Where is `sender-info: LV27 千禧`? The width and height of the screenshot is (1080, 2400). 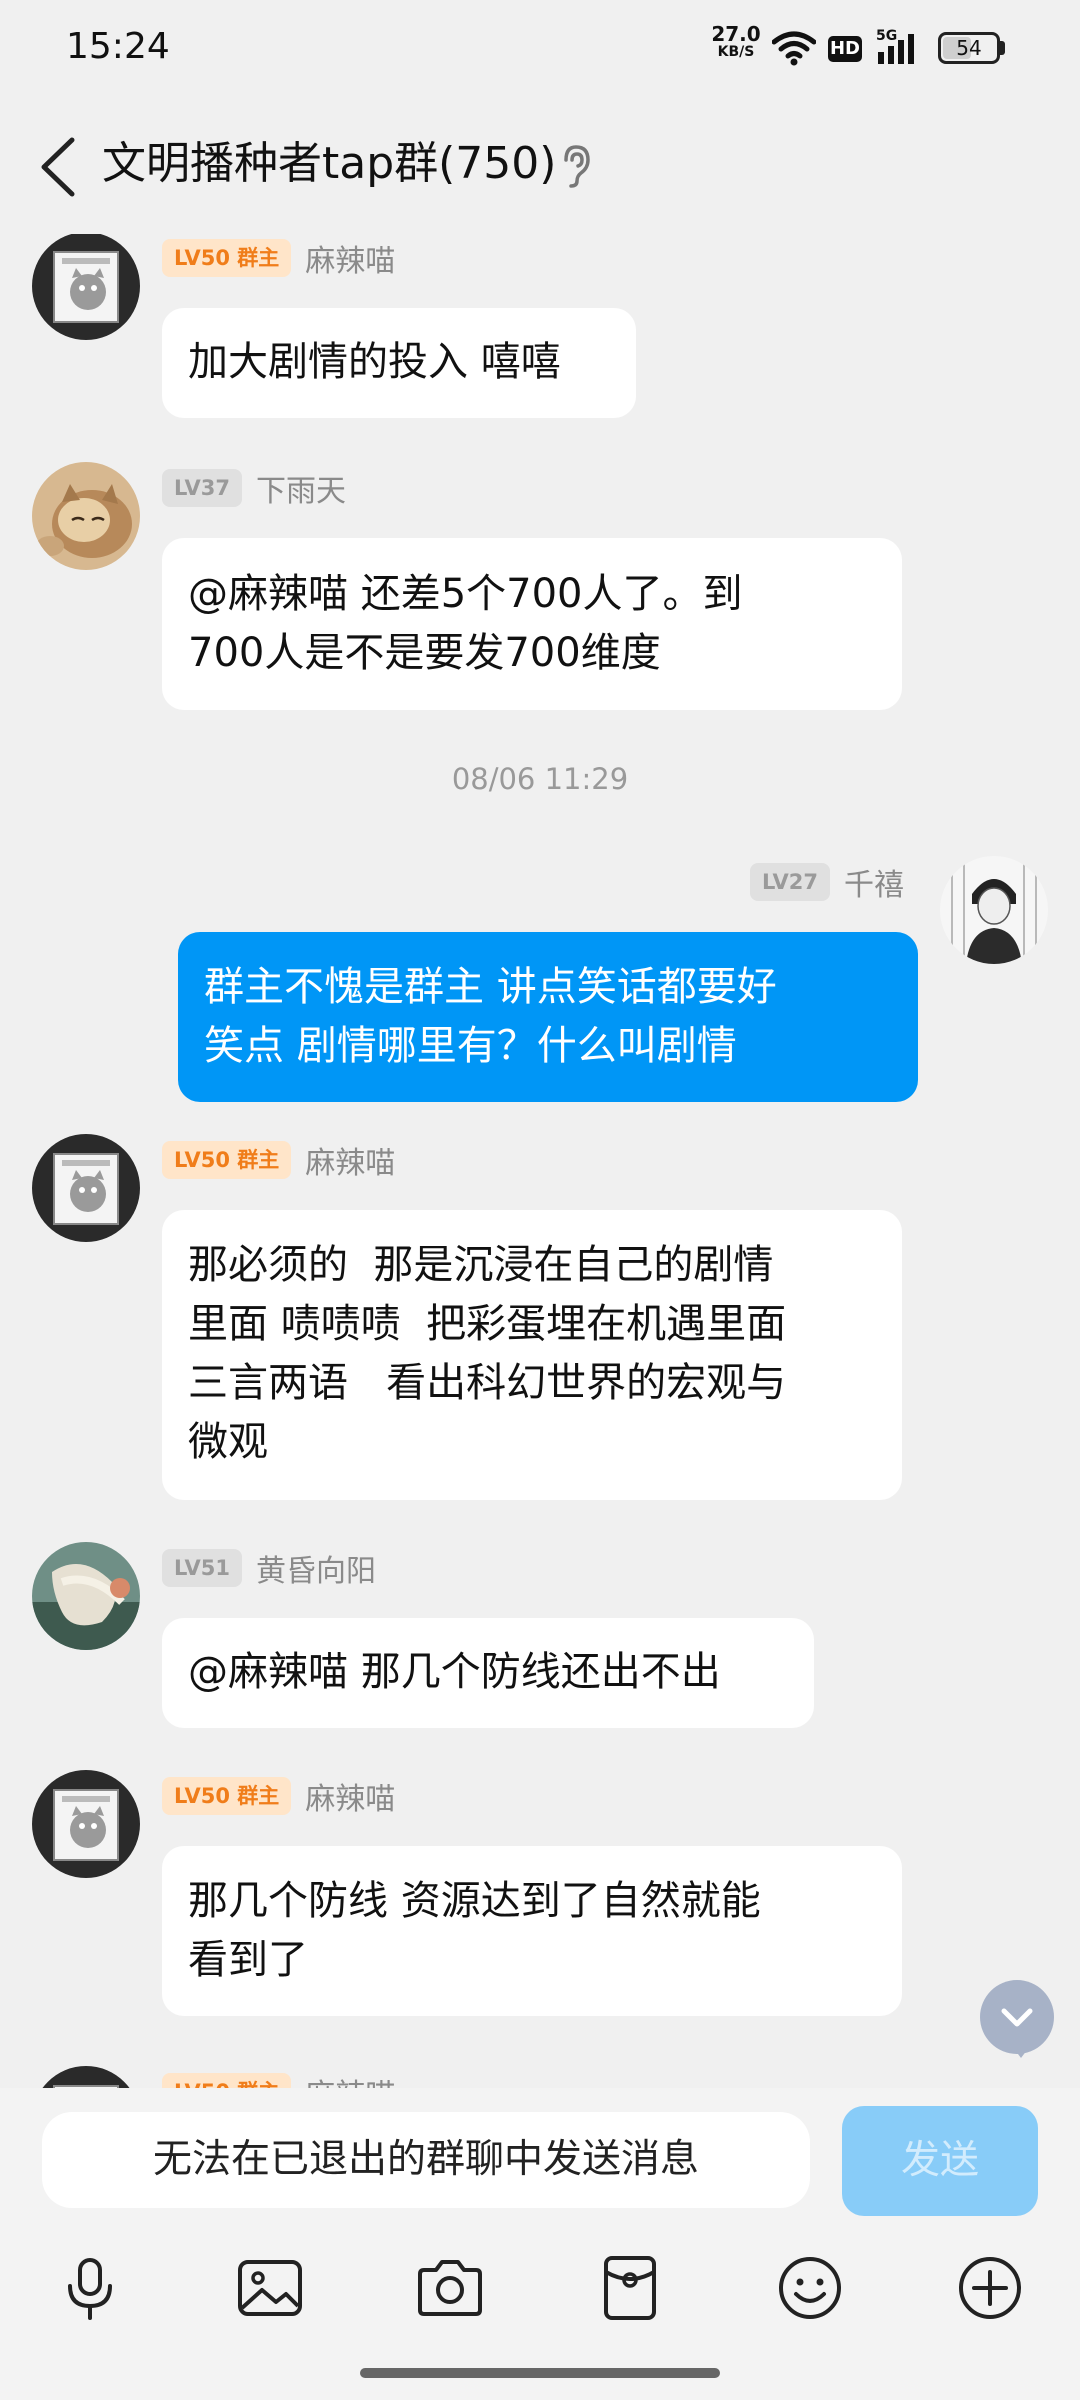 sender-info: LV27 千禧 is located at coordinates (827, 882).